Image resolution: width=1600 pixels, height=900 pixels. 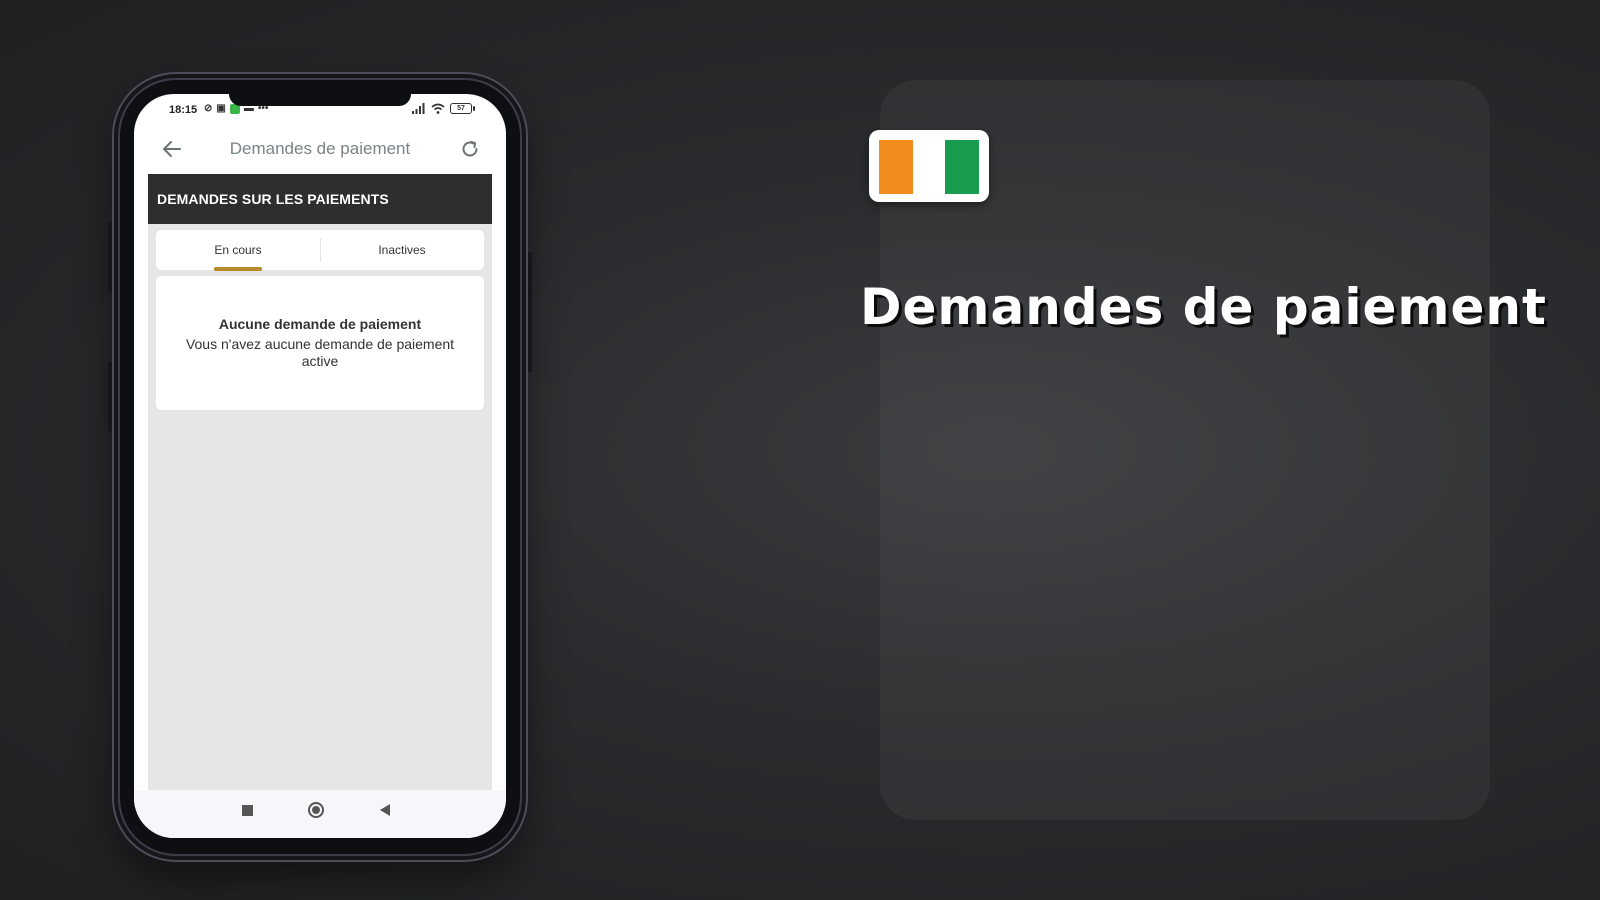 I want to click on system-nav-bar, so click(x=320, y=814).